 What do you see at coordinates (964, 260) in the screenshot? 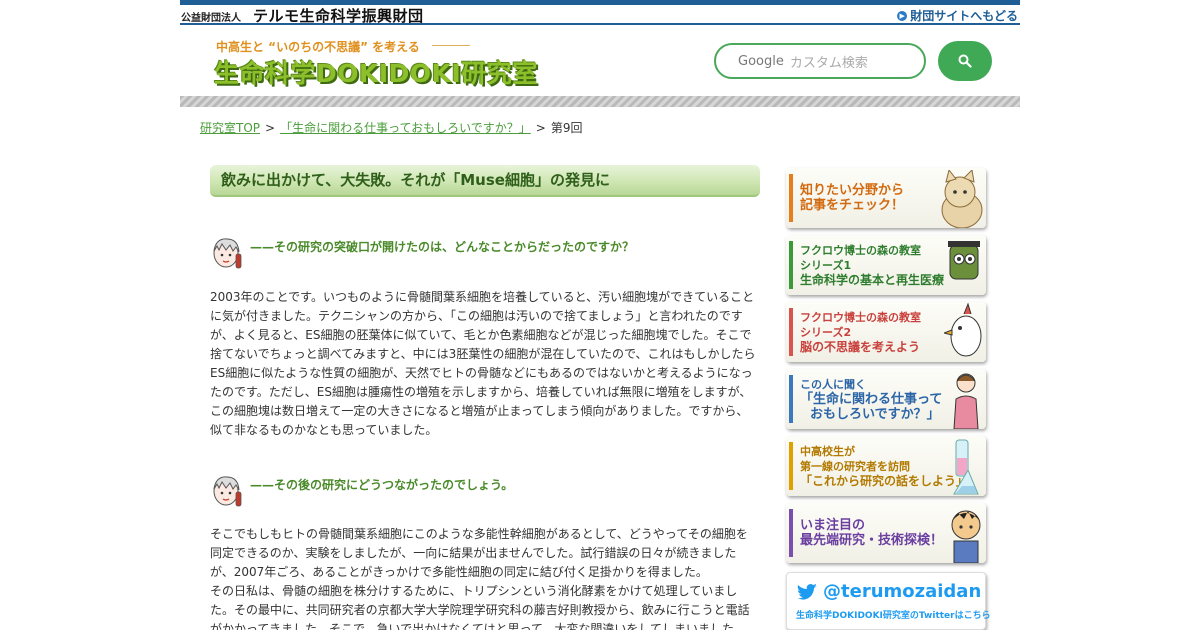
I see `owl-icon` at bounding box center [964, 260].